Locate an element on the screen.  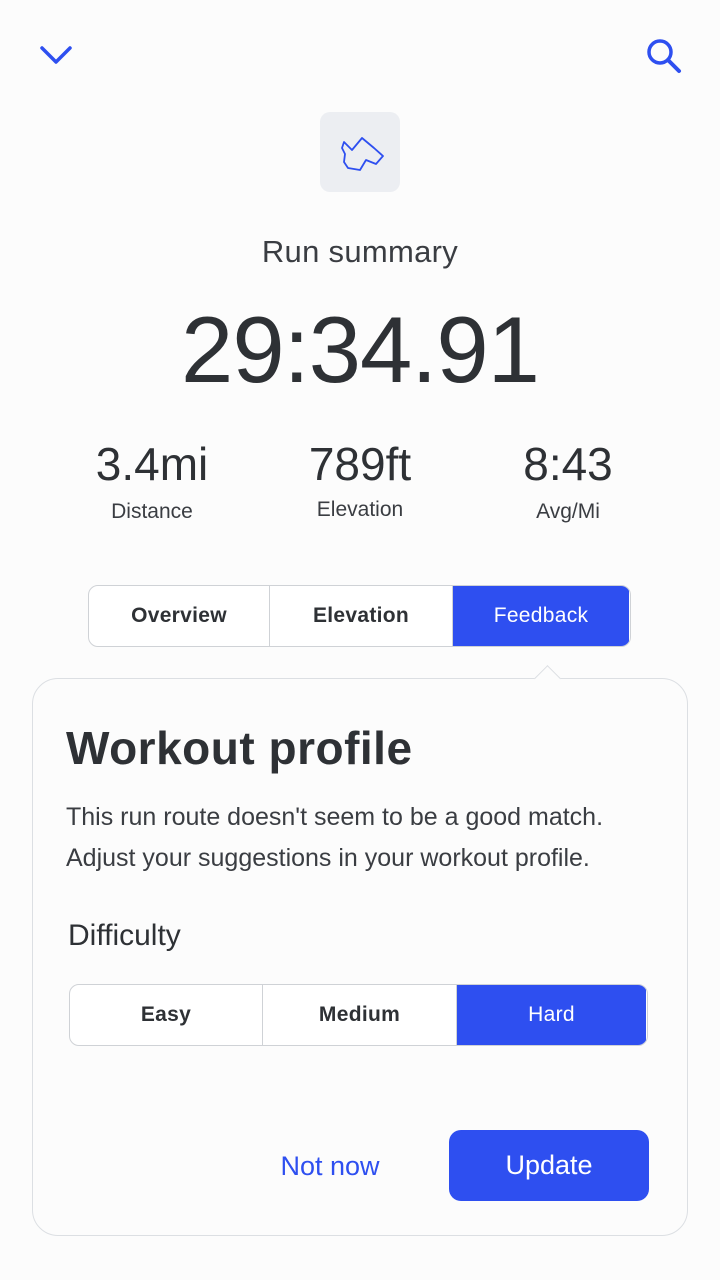
stat-distance: 3.4mi Distance is located at coordinates (152, 480).